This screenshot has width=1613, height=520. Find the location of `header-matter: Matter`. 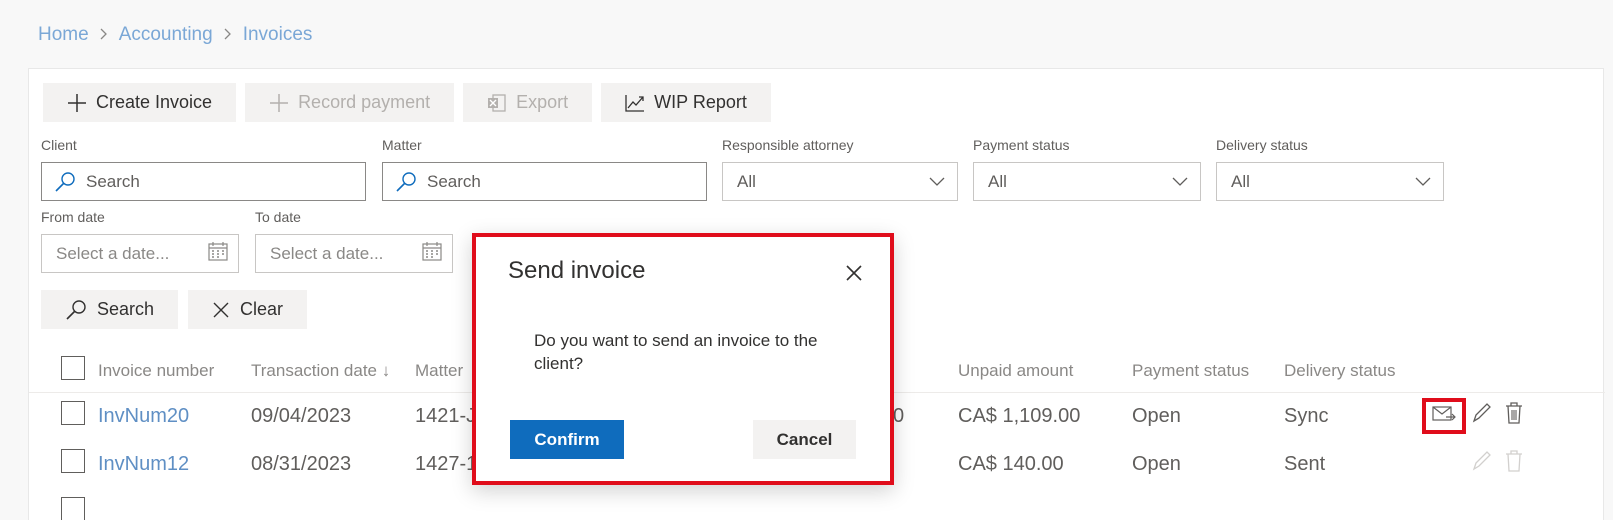

header-matter: Matter is located at coordinates (439, 371).